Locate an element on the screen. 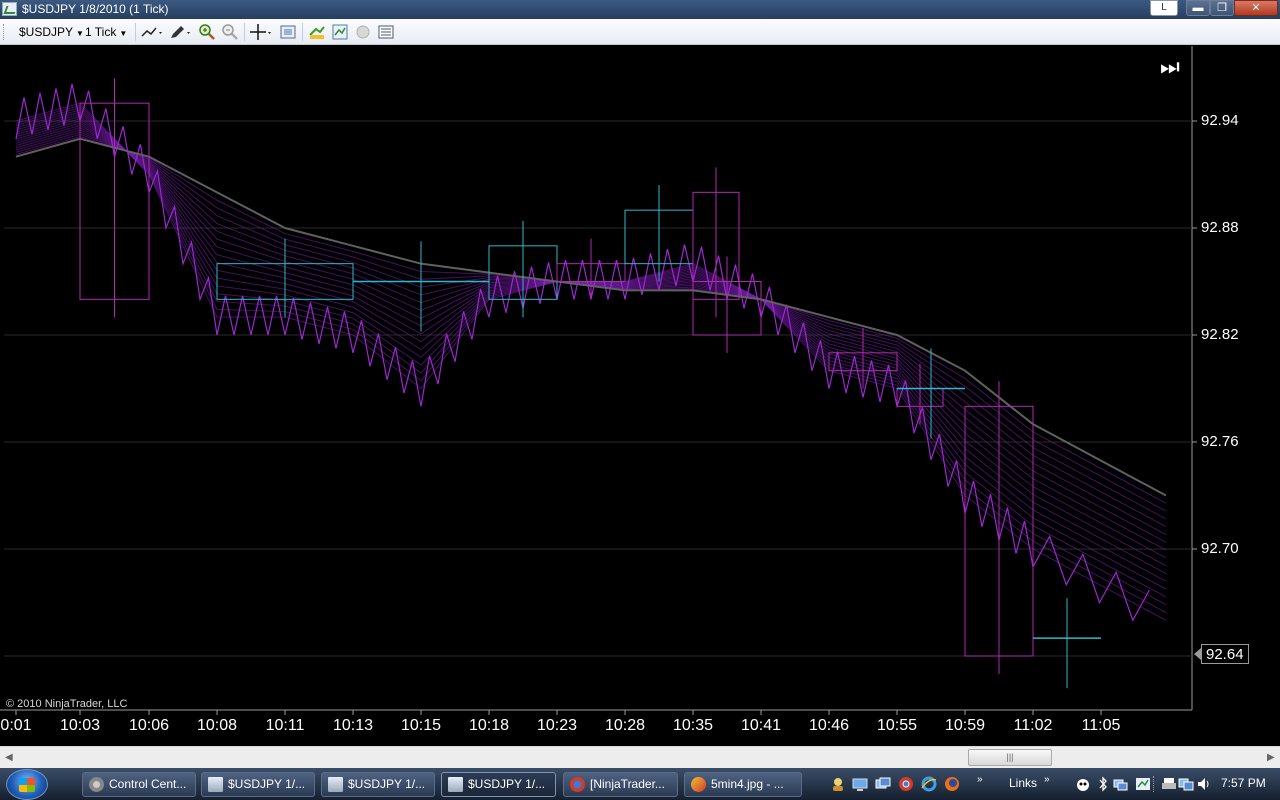 The width and height of the screenshot is (1280, 800). data-box-icon is located at coordinates (288, 32).